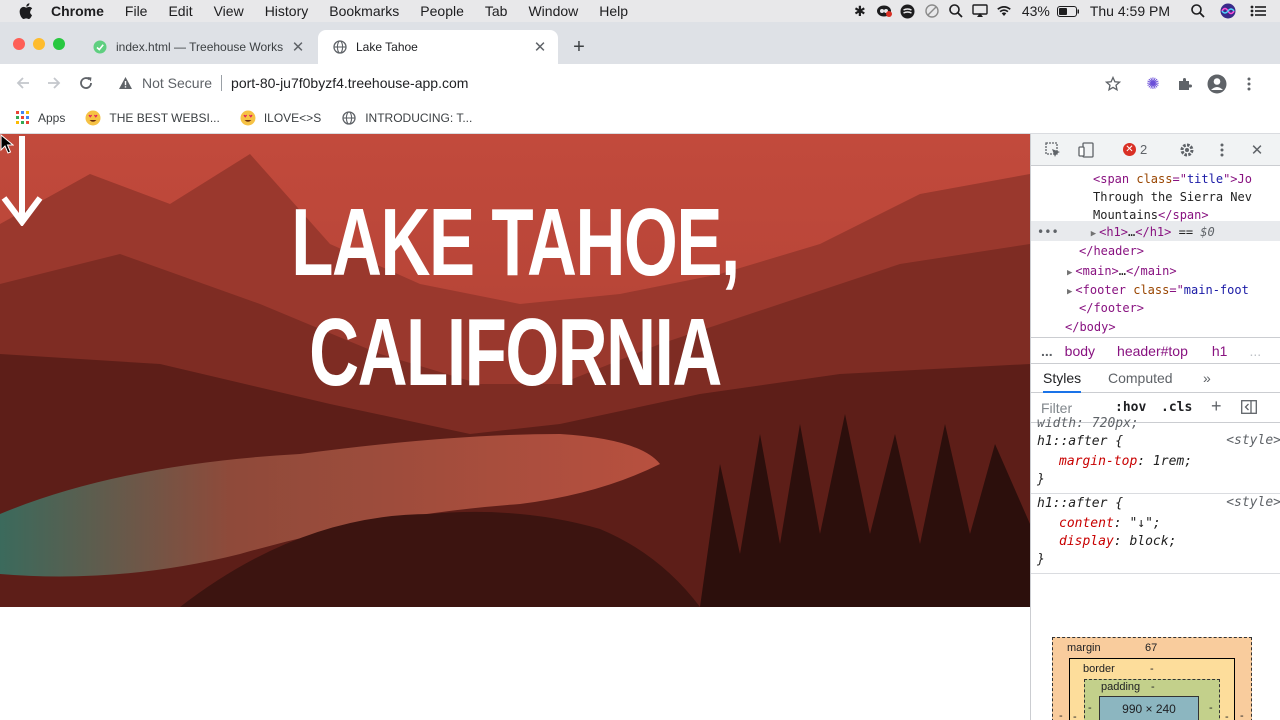  Describe the element at coordinates (229, 11) in the screenshot. I see `menu-view: View` at that location.